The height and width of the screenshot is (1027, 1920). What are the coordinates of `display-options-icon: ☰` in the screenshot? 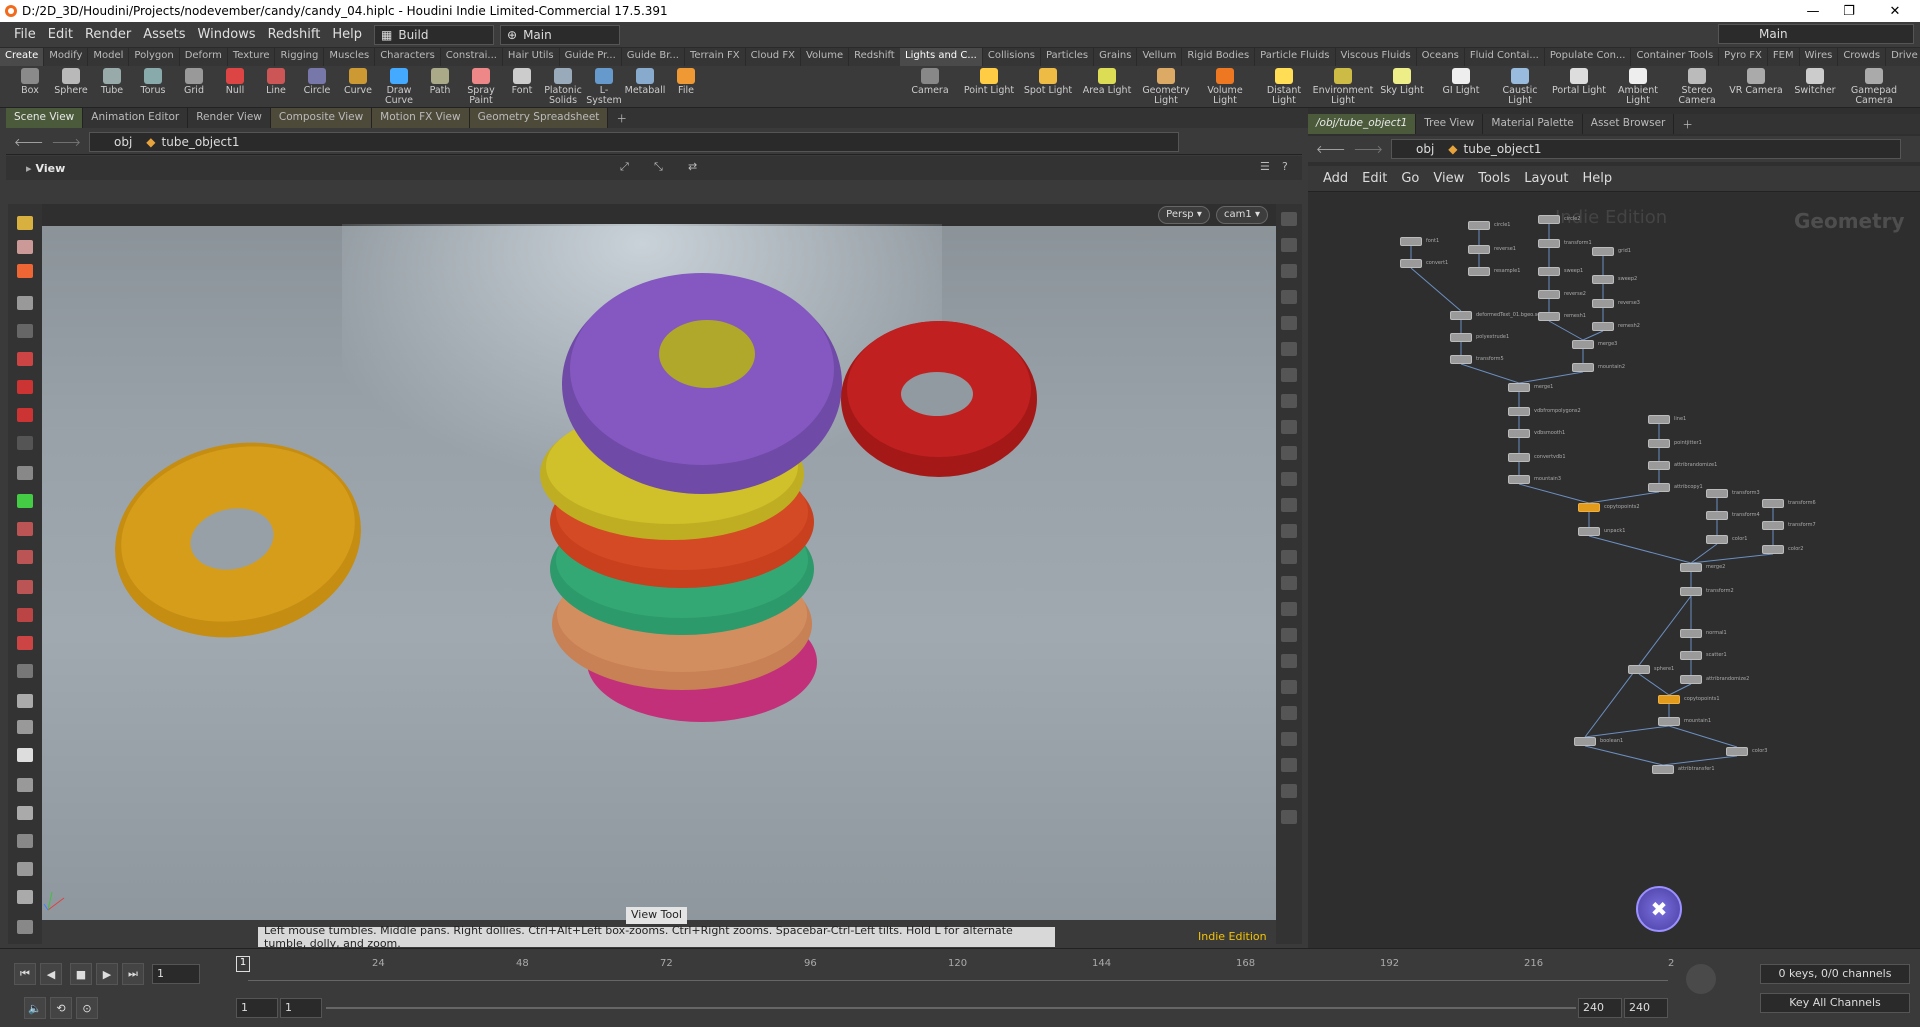 It's located at (1265, 166).